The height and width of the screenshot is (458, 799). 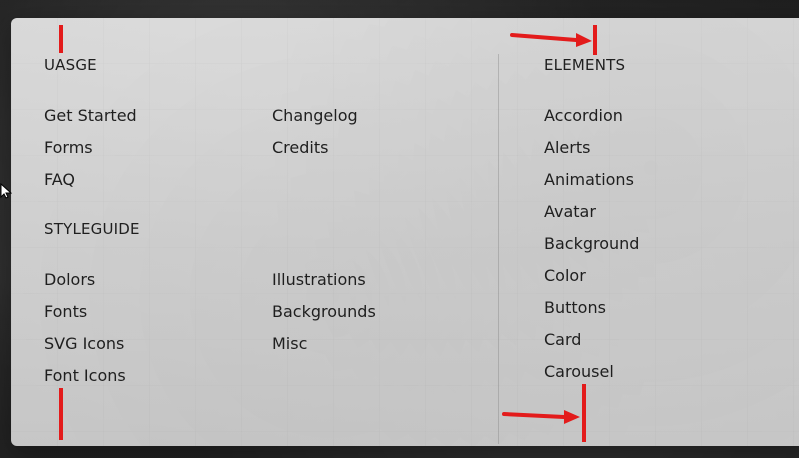 What do you see at coordinates (575, 307) in the screenshot?
I see `menu-item-buttons: Buttons` at bounding box center [575, 307].